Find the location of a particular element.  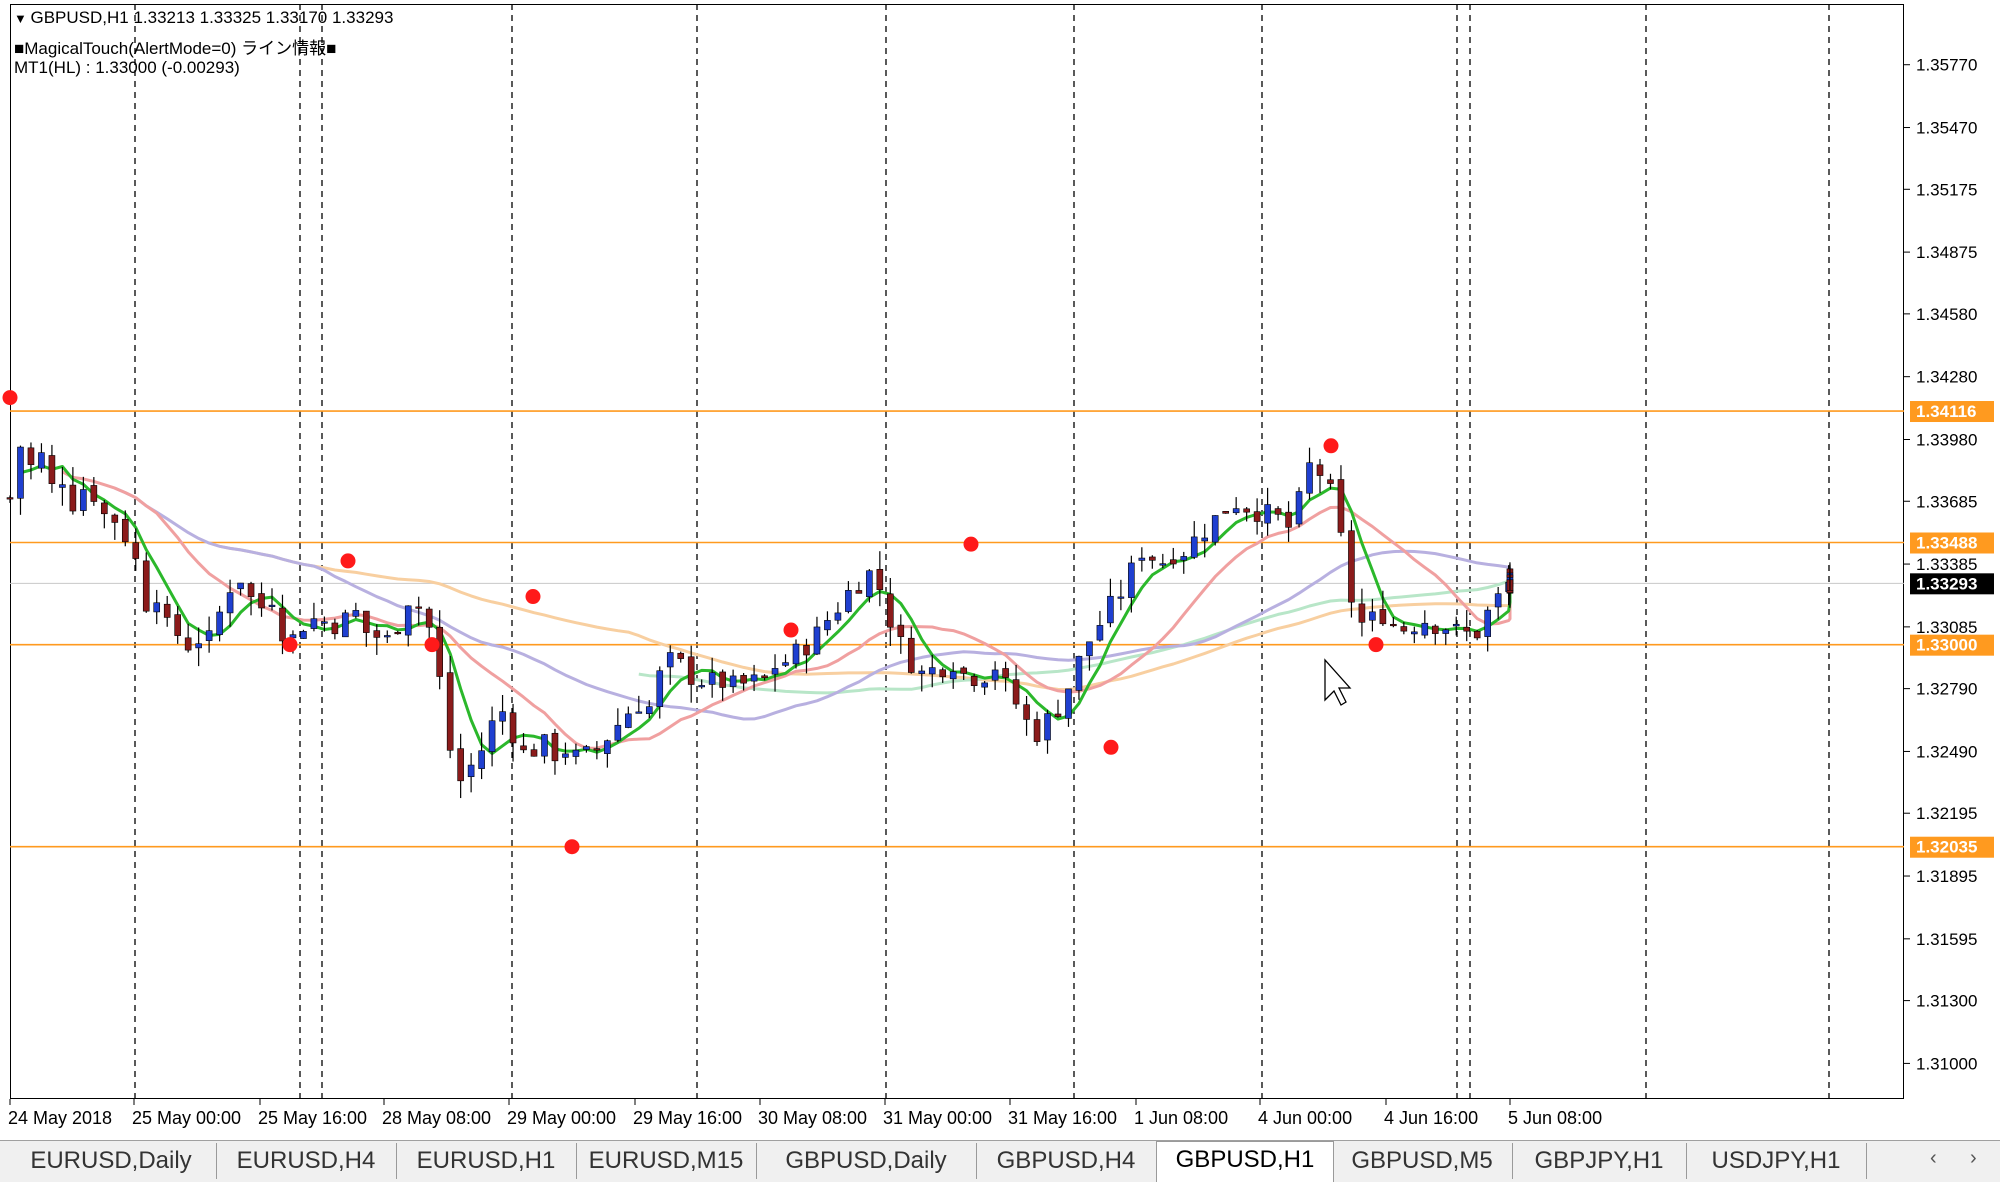

price-tick-label-15: 1.31300 is located at coordinates (1946, 1001).